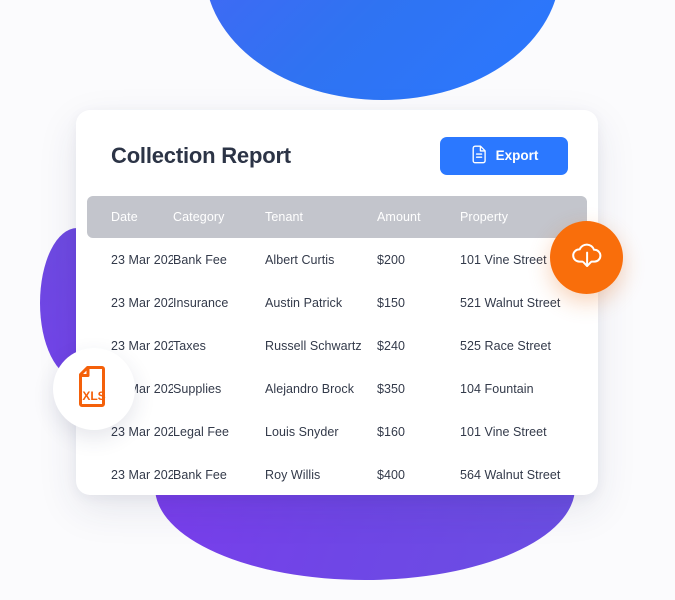 The width and height of the screenshot is (675, 600). I want to click on table-header-row: Date Category Tenant Amount Property, so click(337, 217).